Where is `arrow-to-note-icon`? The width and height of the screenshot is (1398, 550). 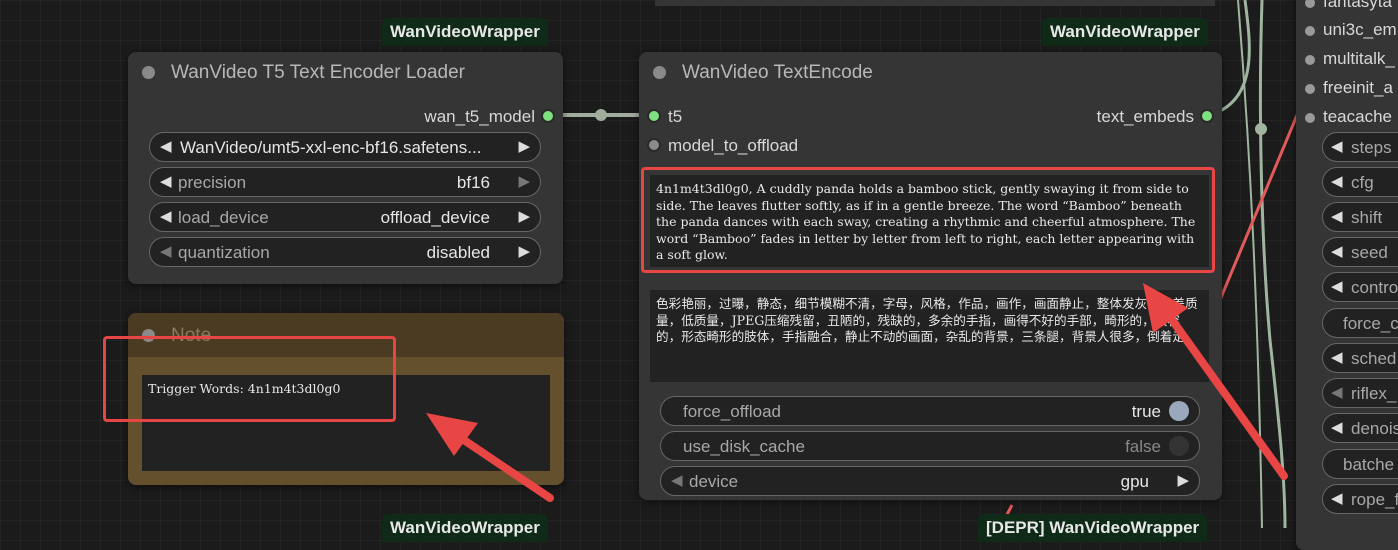
arrow-to-note-icon is located at coordinates (490, 457).